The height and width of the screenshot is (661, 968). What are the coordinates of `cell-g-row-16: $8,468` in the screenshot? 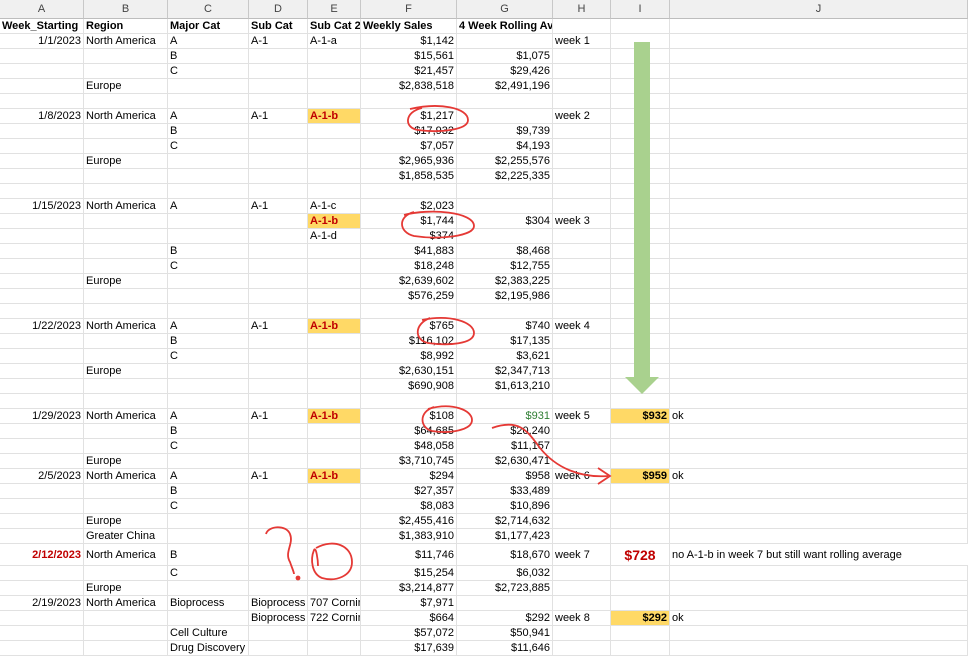 It's located at (505, 251).